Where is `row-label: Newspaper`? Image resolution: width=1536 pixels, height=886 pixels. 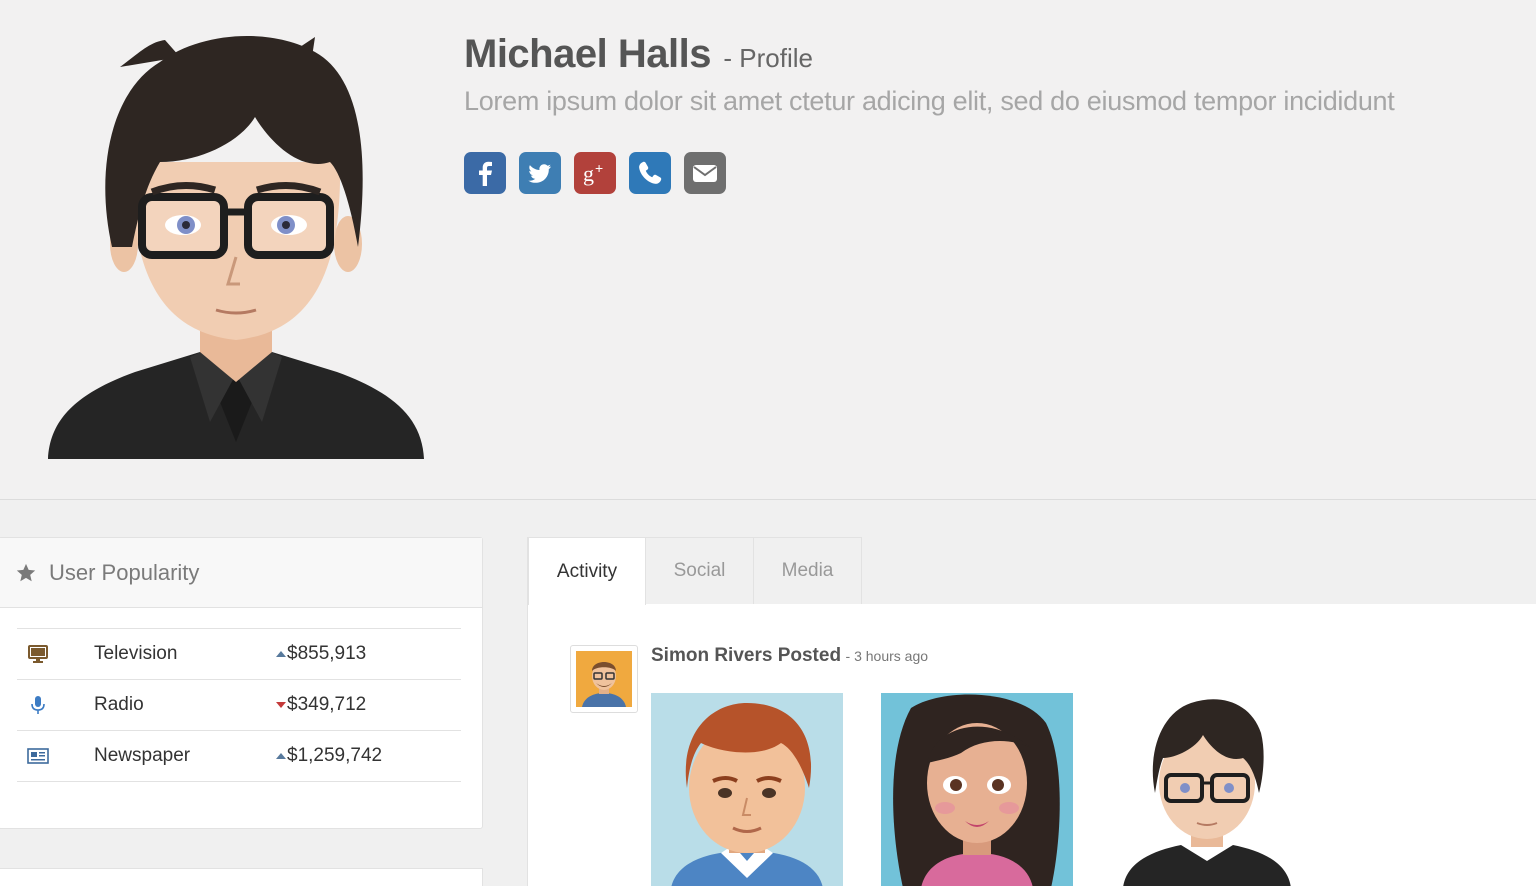
row-label: Newspaper is located at coordinates (142, 755).